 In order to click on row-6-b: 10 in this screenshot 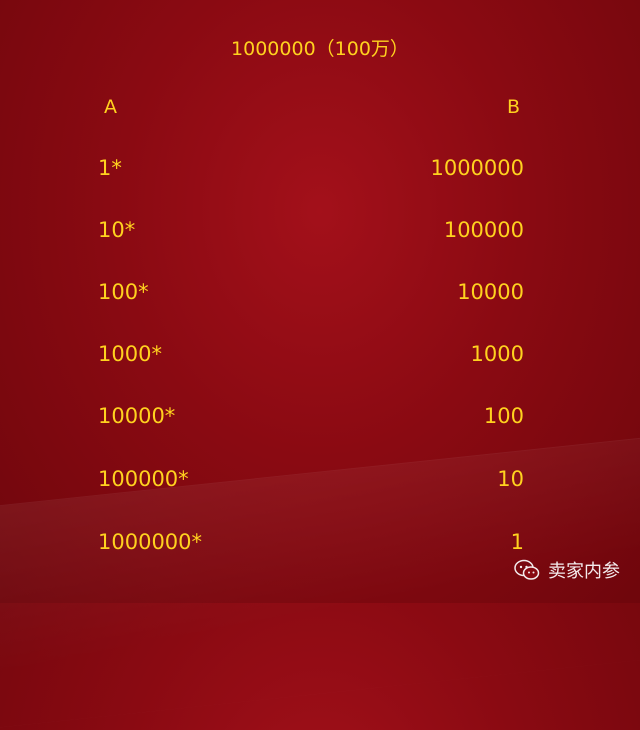, I will do `click(510, 479)`.